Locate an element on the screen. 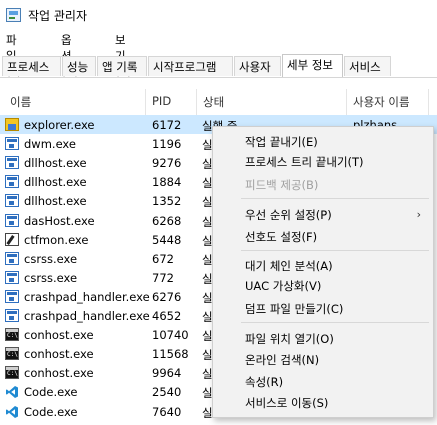 Image resolution: width=437 pixels, height=425 pixels. process-pid: 1196 is located at coordinates (167, 144).